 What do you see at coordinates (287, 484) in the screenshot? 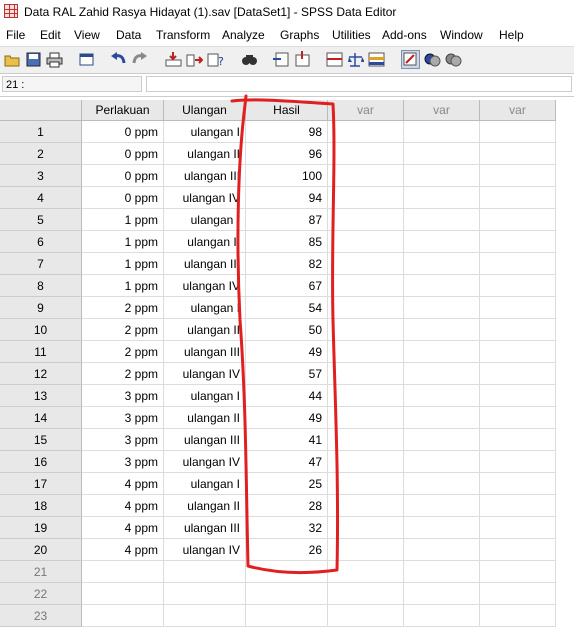
I see `cell-hasil: 25` at bounding box center [287, 484].